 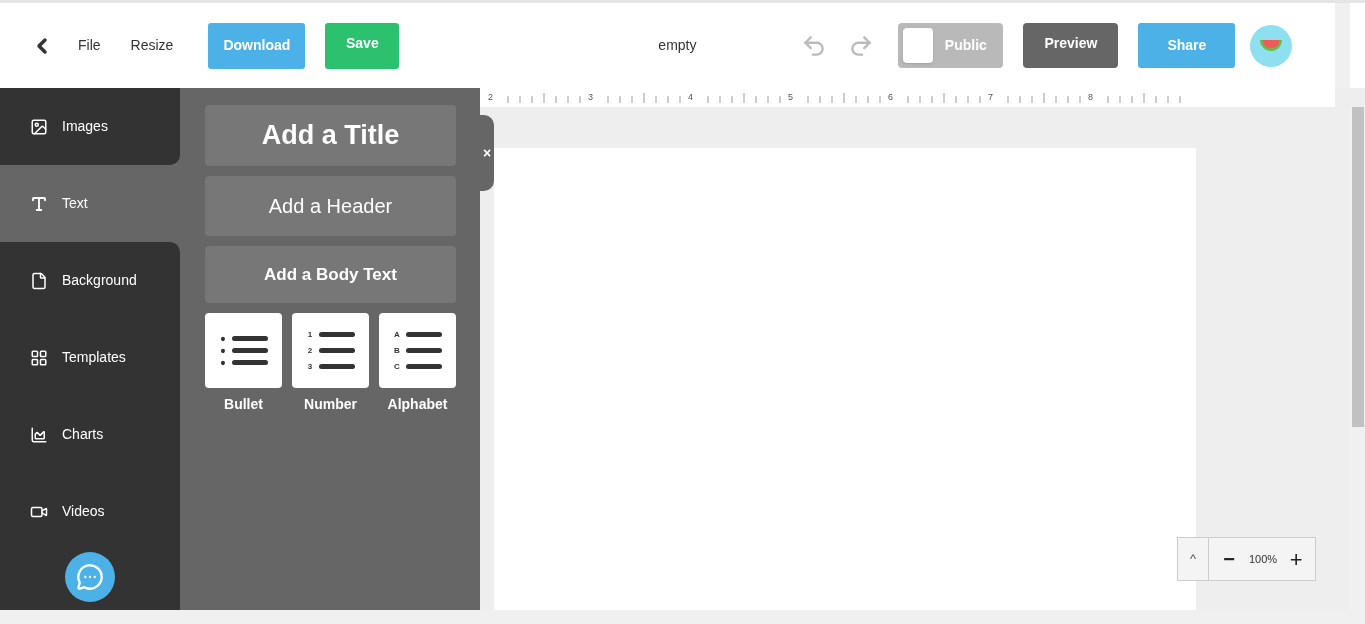 What do you see at coordinates (397, 366) in the screenshot?
I see `list-marker: C` at bounding box center [397, 366].